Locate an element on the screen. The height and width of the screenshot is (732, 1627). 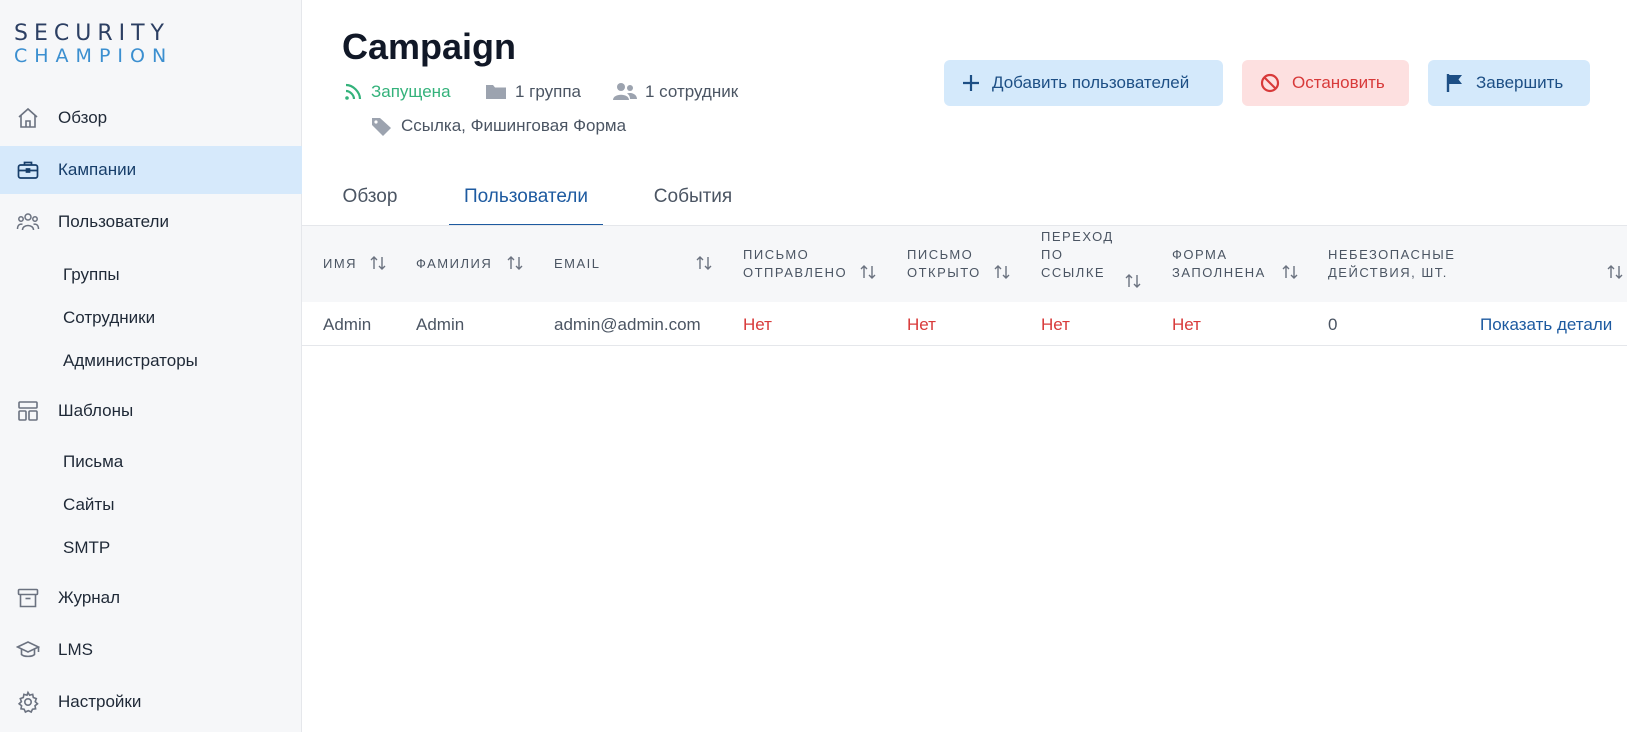
stop-button: Остановить is located at coordinates (1325, 83).